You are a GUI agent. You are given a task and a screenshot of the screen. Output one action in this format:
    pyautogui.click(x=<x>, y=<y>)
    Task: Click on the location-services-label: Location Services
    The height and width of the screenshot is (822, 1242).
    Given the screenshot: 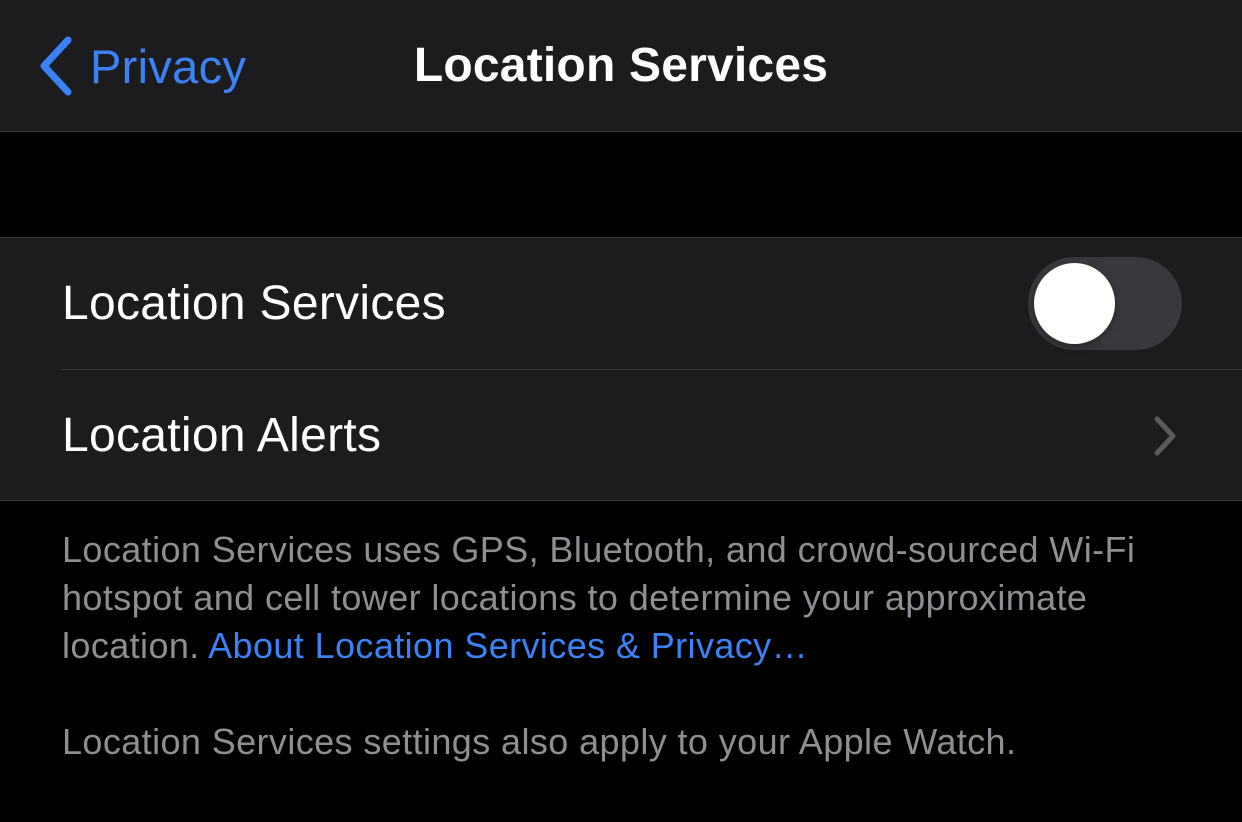 What is the action you would take?
    pyautogui.click(x=254, y=303)
    